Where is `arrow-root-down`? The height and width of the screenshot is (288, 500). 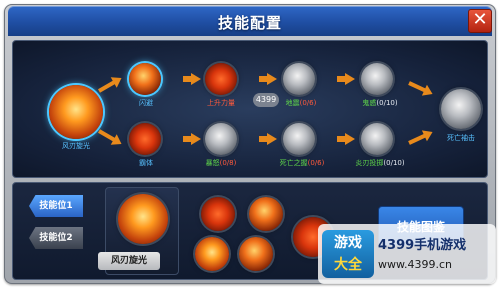
arrow-root-down is located at coordinates (107, 135).